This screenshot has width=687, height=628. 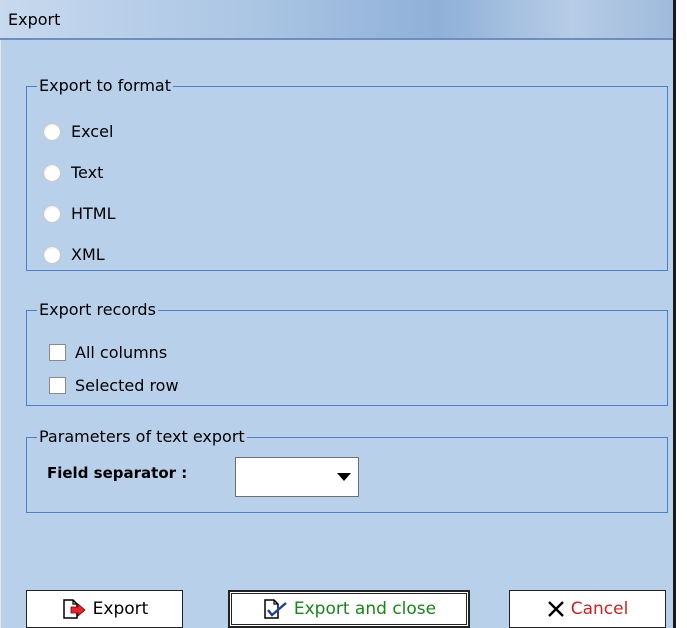 What do you see at coordinates (105, 86) in the screenshot?
I see `export-format-legend: Export to format` at bounding box center [105, 86].